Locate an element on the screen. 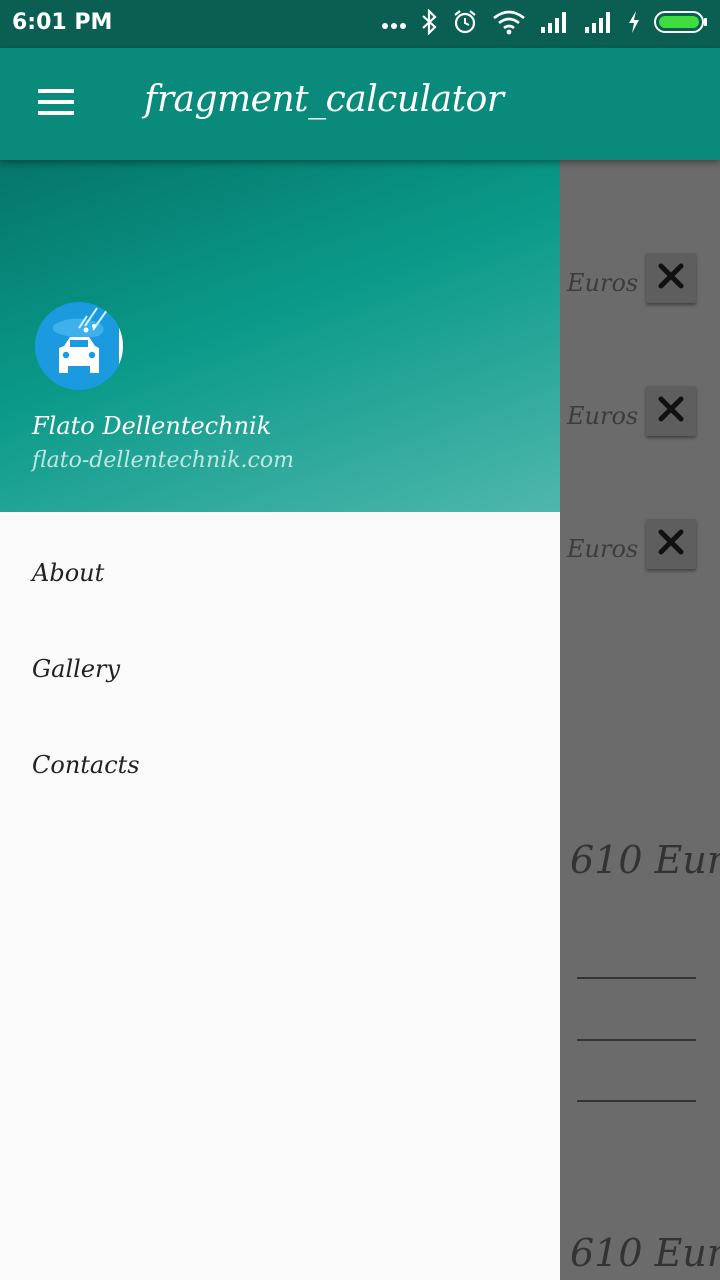  drawer-item-about: About is located at coordinates (280, 577).